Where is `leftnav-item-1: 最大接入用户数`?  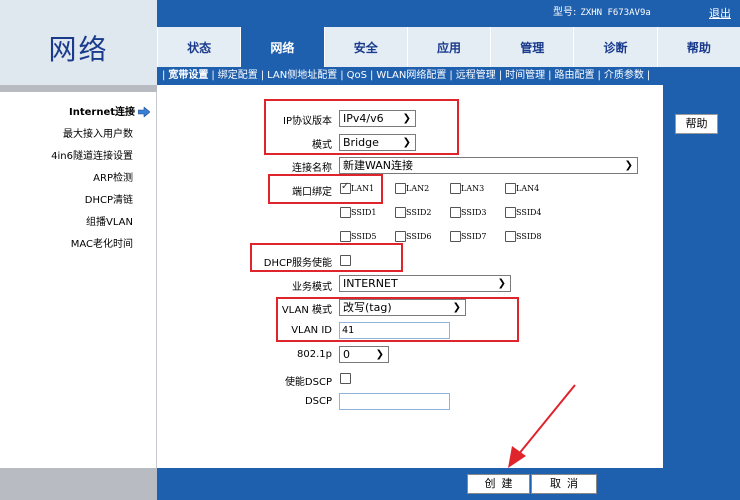 leftnav-item-1: 最大接入用户数 is located at coordinates (75, 137).